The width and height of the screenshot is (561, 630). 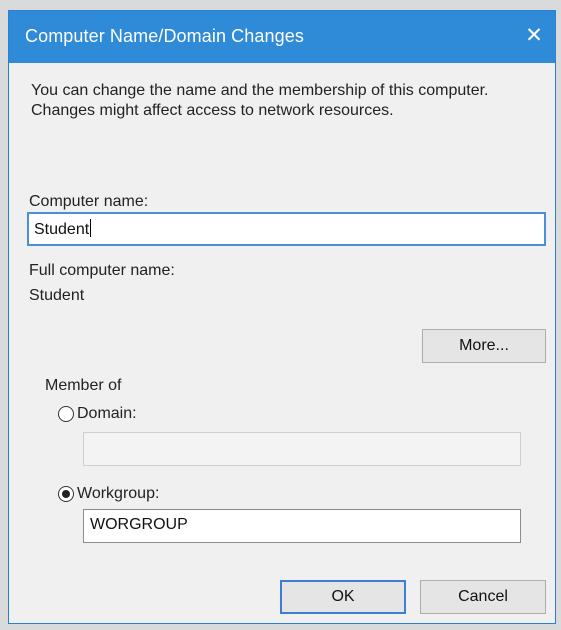 I want to click on dialog-title: Computer Name/Domain Changes, so click(x=164, y=36).